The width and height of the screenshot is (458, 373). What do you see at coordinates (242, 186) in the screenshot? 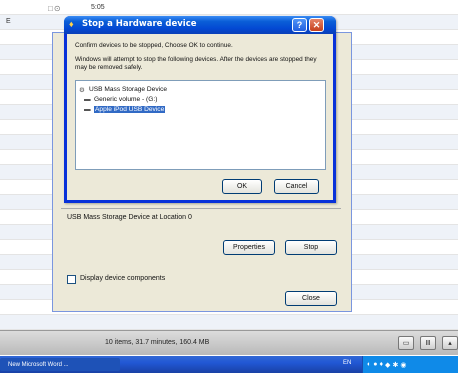
I see `ok-button: OK` at bounding box center [242, 186].